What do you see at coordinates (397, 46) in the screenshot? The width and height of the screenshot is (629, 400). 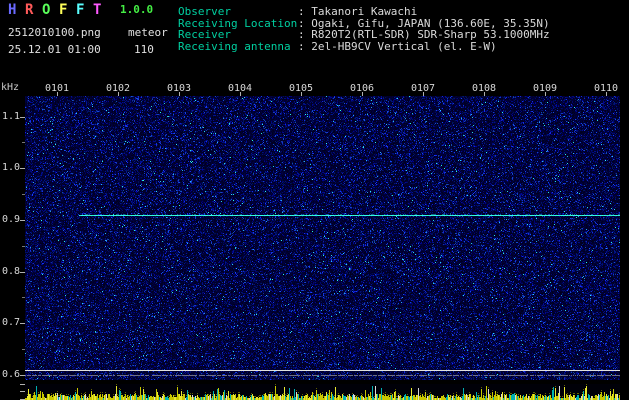 I see `info-value: : 2el-HB9CV Vertical (el. E-W)` at bounding box center [397, 46].